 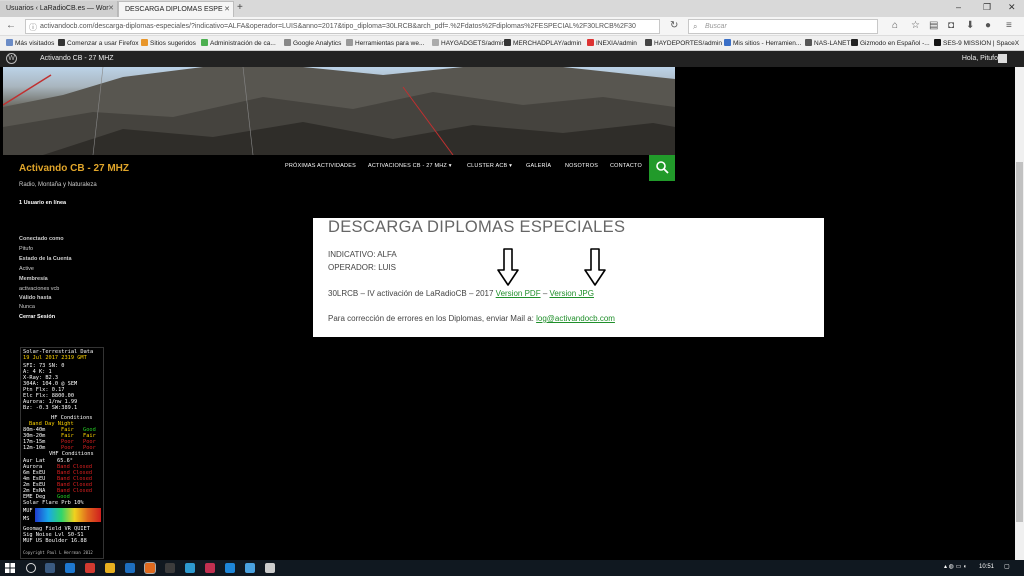 What do you see at coordinates (915, 25) in the screenshot?
I see `bookmark-star-icon: ☆` at bounding box center [915, 25].